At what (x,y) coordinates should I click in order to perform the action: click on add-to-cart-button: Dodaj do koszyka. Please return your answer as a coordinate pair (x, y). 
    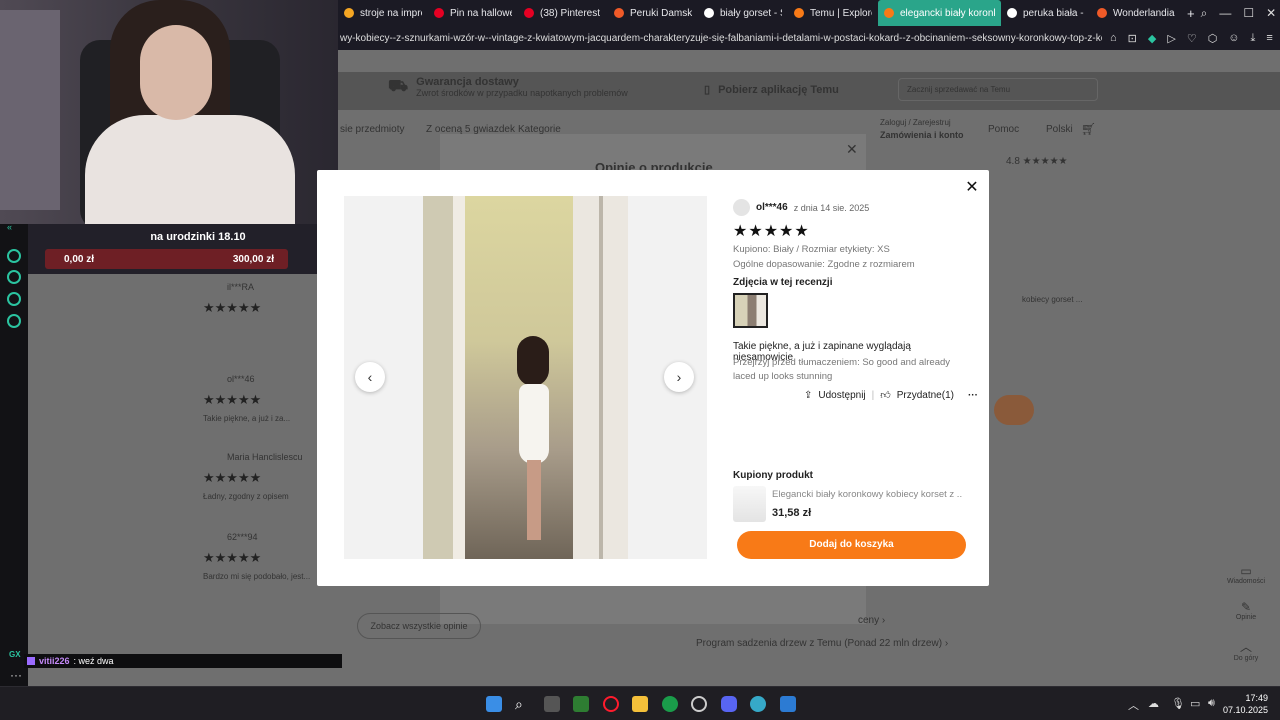
    Looking at the image, I should click on (851, 545).